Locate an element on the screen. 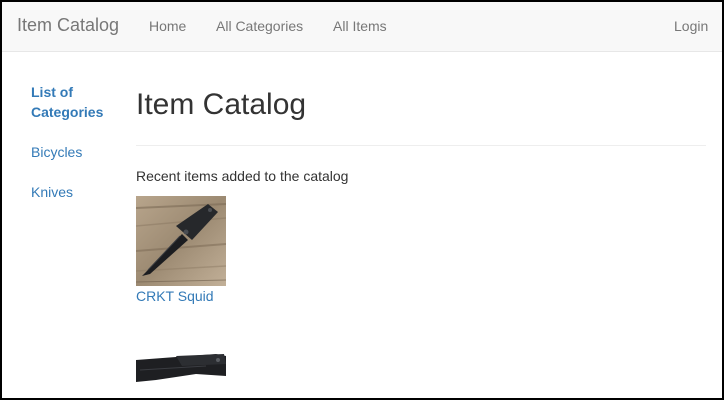  nav-all-items-link: All Items is located at coordinates (360, 26).